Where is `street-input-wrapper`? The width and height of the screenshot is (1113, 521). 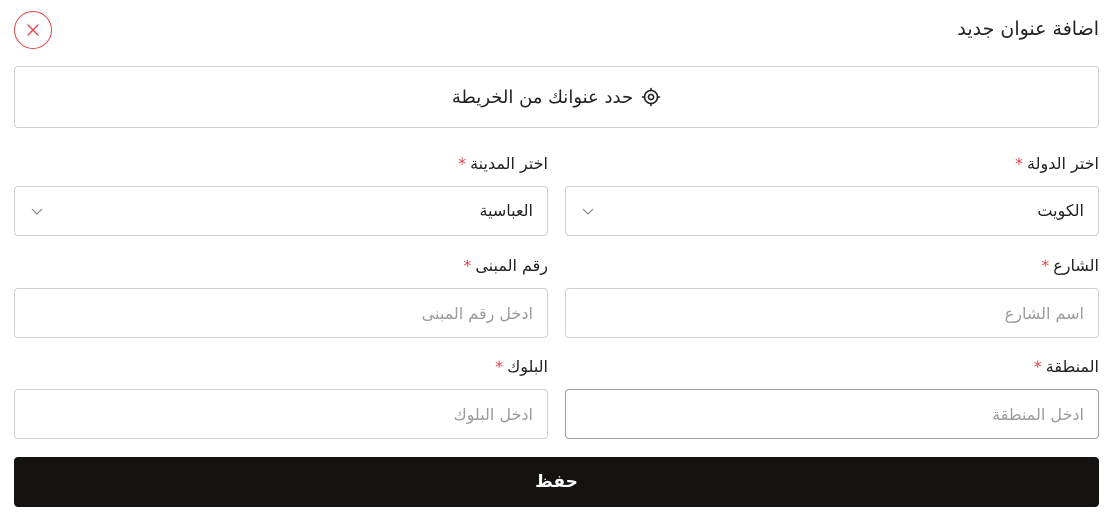 street-input-wrapper is located at coordinates (832, 313).